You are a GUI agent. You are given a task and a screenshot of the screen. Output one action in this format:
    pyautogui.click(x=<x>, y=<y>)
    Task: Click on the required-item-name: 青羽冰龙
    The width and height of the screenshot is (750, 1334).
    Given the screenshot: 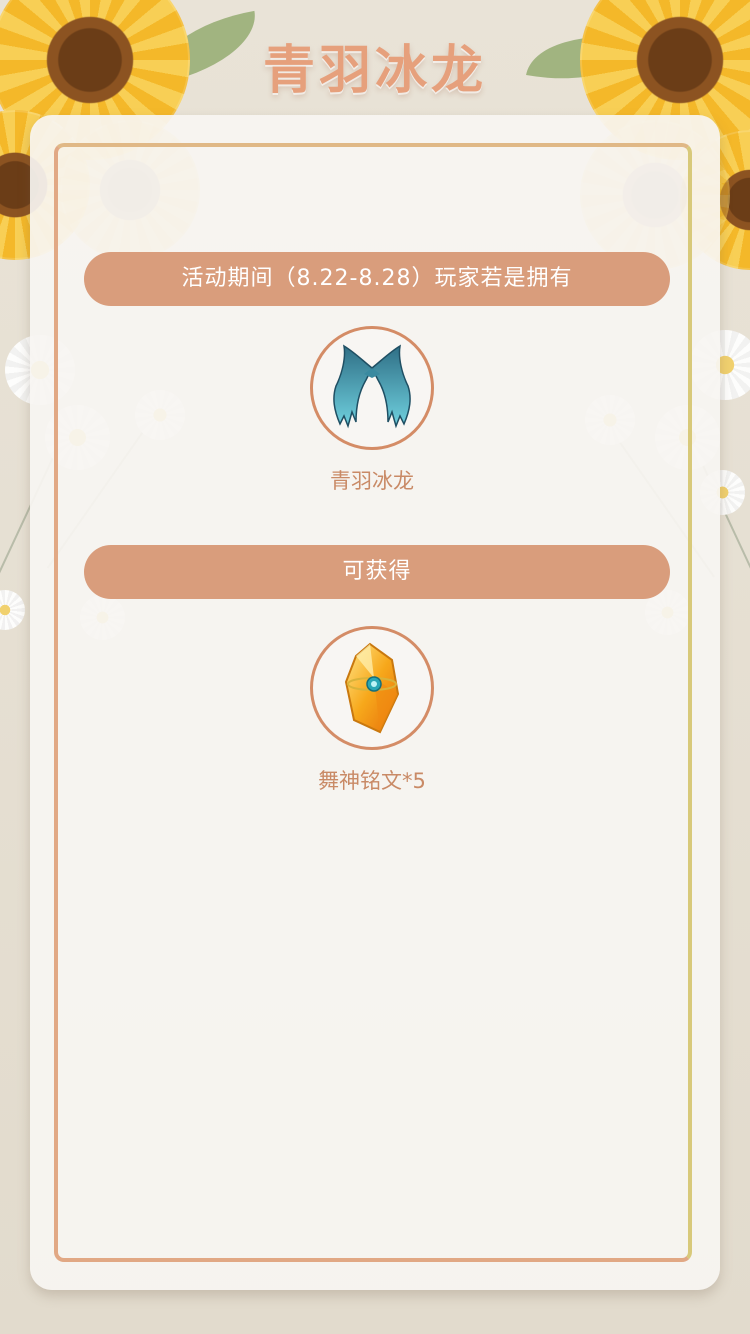 What is the action you would take?
    pyautogui.click(x=372, y=481)
    